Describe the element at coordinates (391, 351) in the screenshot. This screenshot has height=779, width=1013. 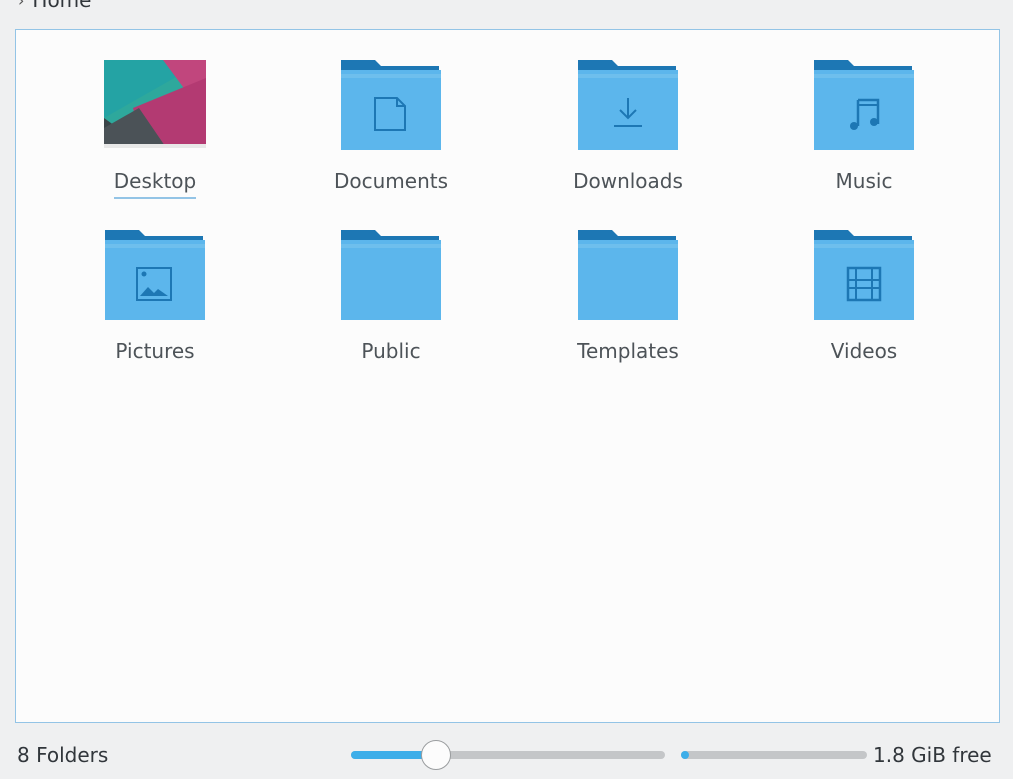
I see `folder-label: Public` at that location.